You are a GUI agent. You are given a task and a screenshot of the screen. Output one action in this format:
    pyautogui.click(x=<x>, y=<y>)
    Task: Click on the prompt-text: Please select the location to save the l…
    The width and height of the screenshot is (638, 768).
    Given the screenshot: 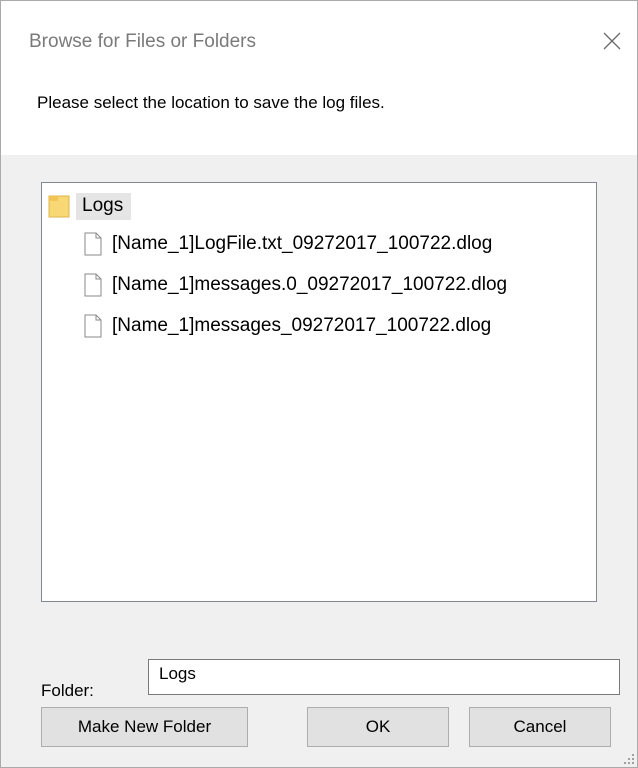 What is the action you would take?
    pyautogui.click(x=211, y=102)
    